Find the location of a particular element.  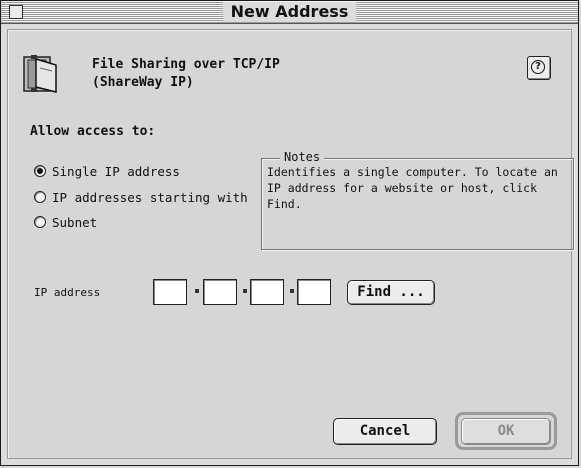

service-name: File Sharing over TCP/IP is located at coordinates (186, 64).